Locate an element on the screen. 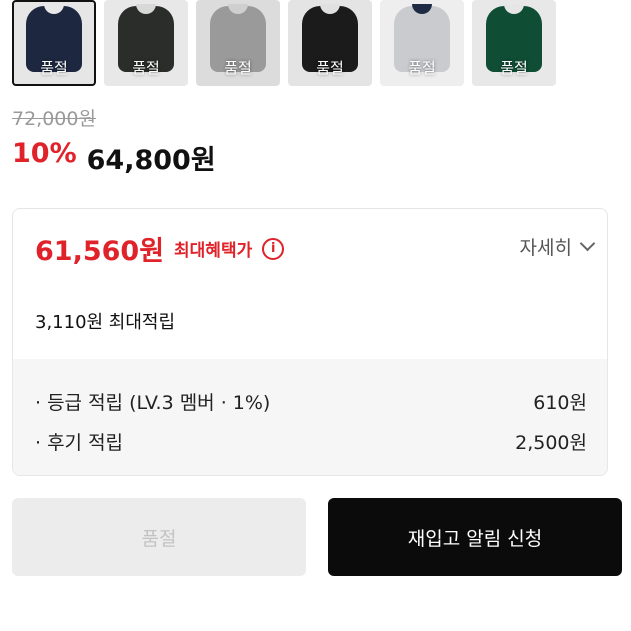  thumbnail-3: 품절 is located at coordinates (330, 43).